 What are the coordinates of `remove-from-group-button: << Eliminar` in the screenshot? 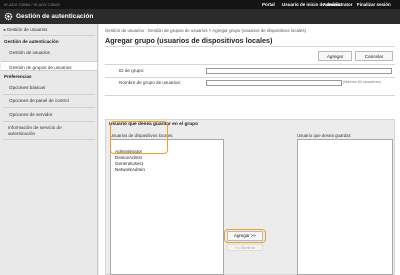 It's located at (245, 247).